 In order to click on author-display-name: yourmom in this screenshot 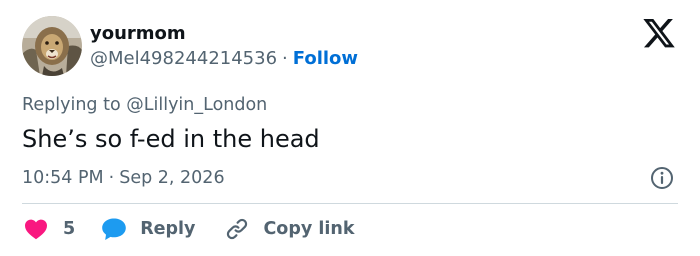, I will do `click(138, 34)`.